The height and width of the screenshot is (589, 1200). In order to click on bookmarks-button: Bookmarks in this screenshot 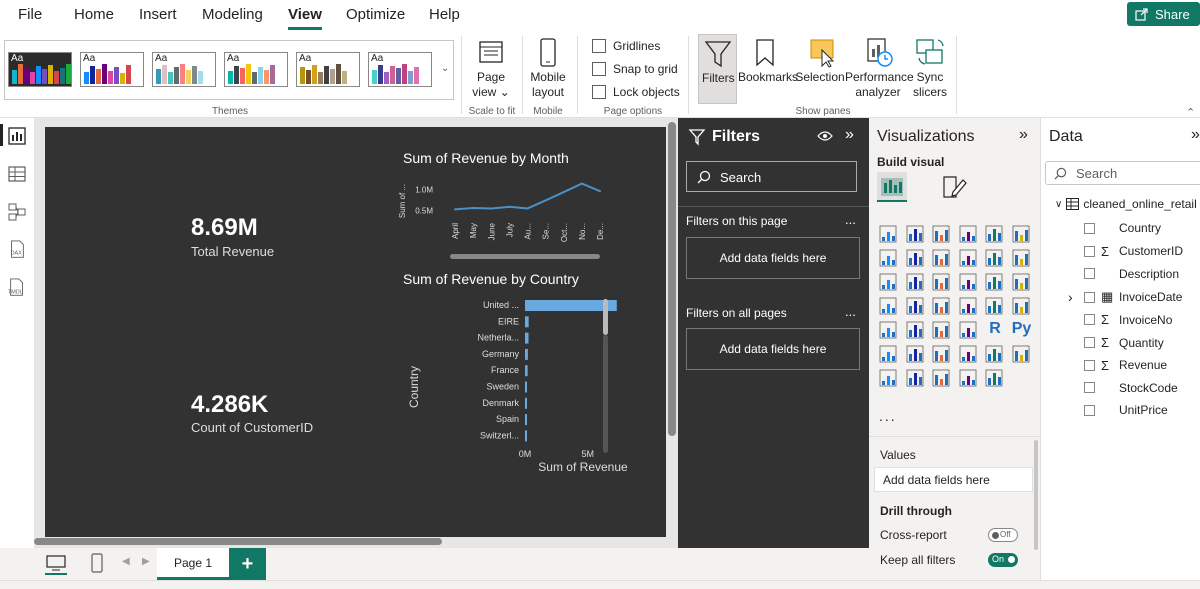, I will do `click(768, 77)`.